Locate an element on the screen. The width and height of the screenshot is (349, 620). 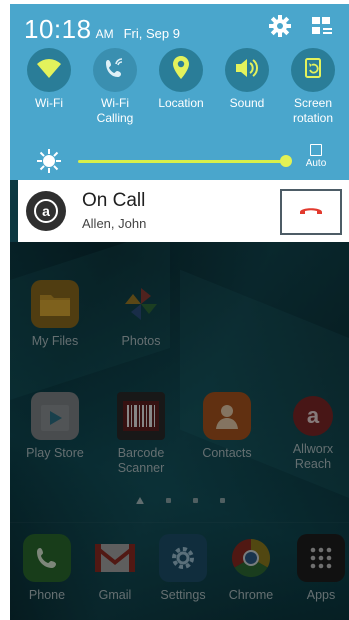
tile-label: Wi-Fi is located at coordinates (49, 103).